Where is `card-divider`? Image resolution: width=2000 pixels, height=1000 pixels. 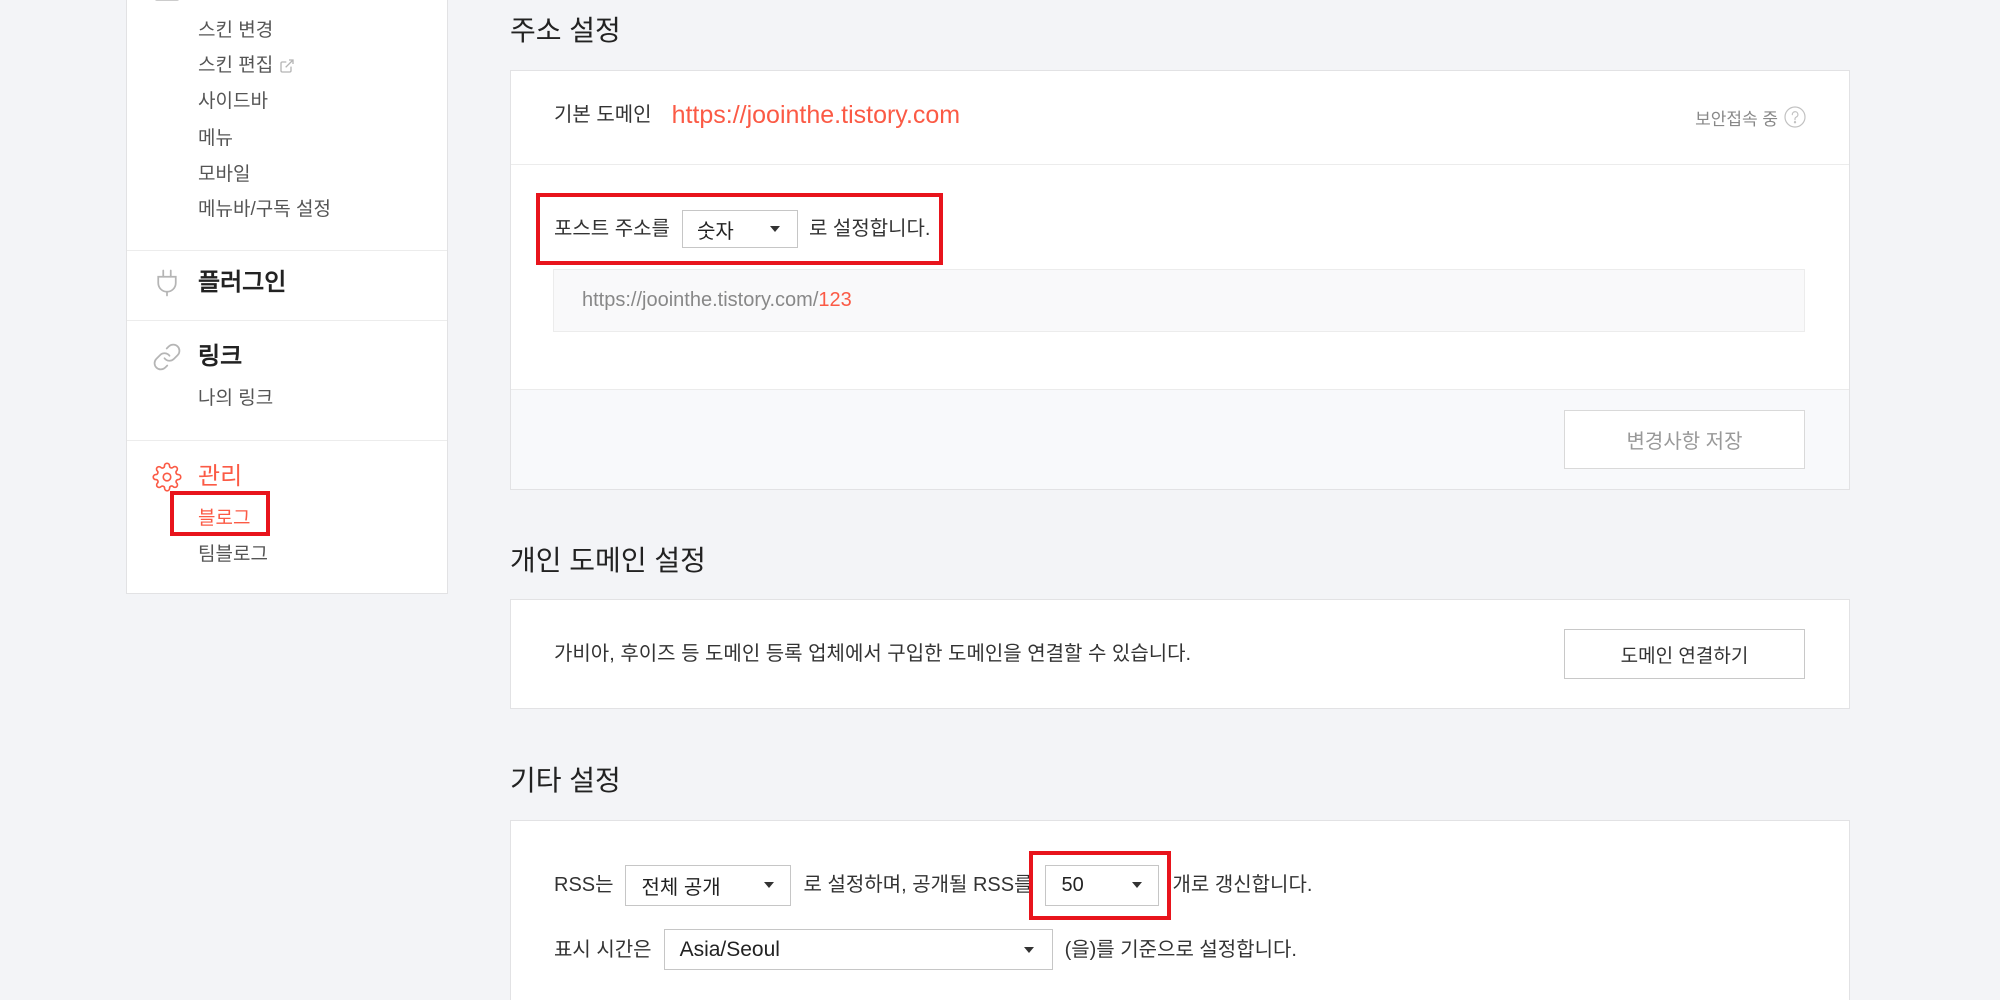 card-divider is located at coordinates (1180, 164).